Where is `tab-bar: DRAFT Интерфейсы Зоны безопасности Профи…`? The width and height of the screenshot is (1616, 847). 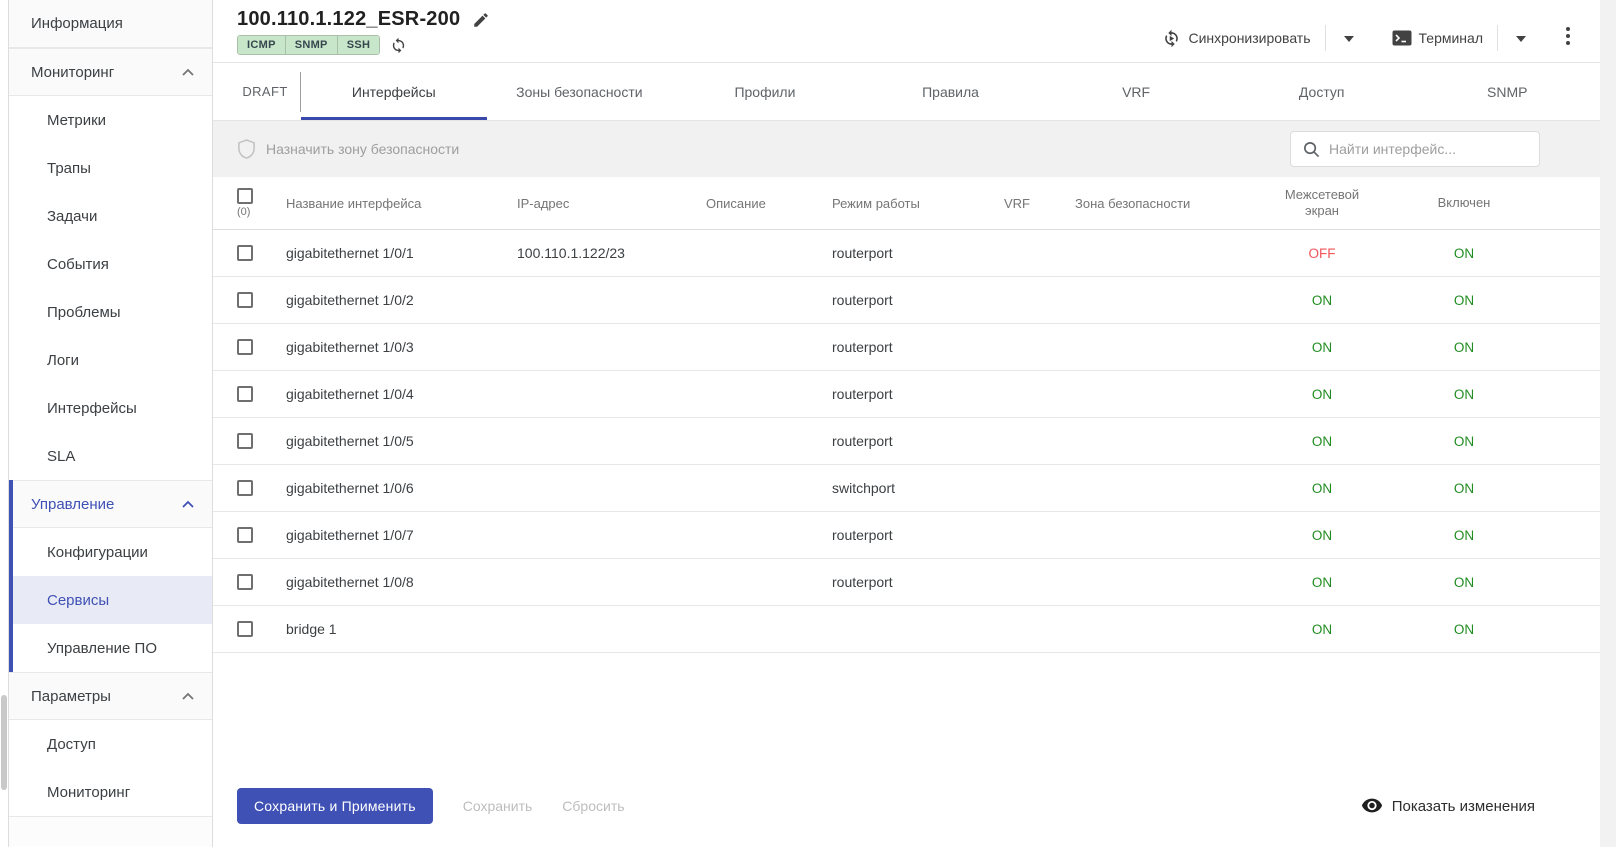
tab-bar: DRAFT Интерфейсы Зоны безопасности Профи… is located at coordinates (906, 92).